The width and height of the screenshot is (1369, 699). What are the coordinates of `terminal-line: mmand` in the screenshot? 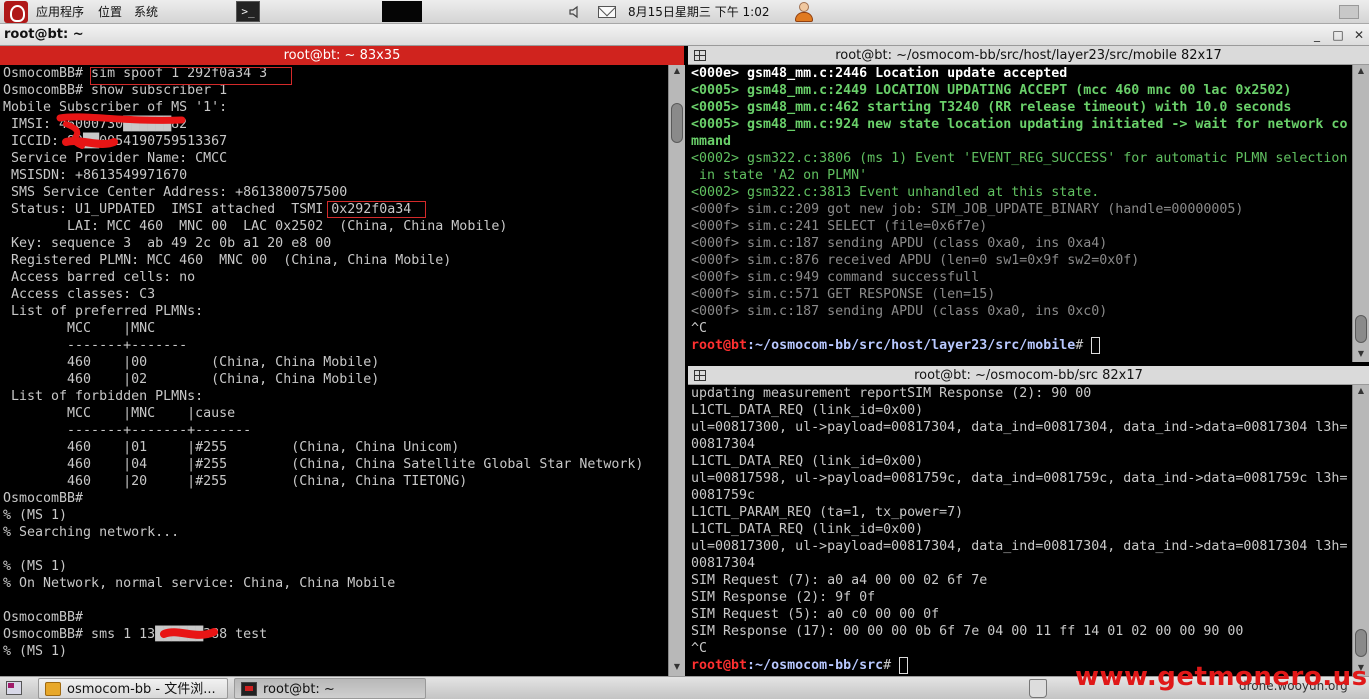 It's located at (711, 141).